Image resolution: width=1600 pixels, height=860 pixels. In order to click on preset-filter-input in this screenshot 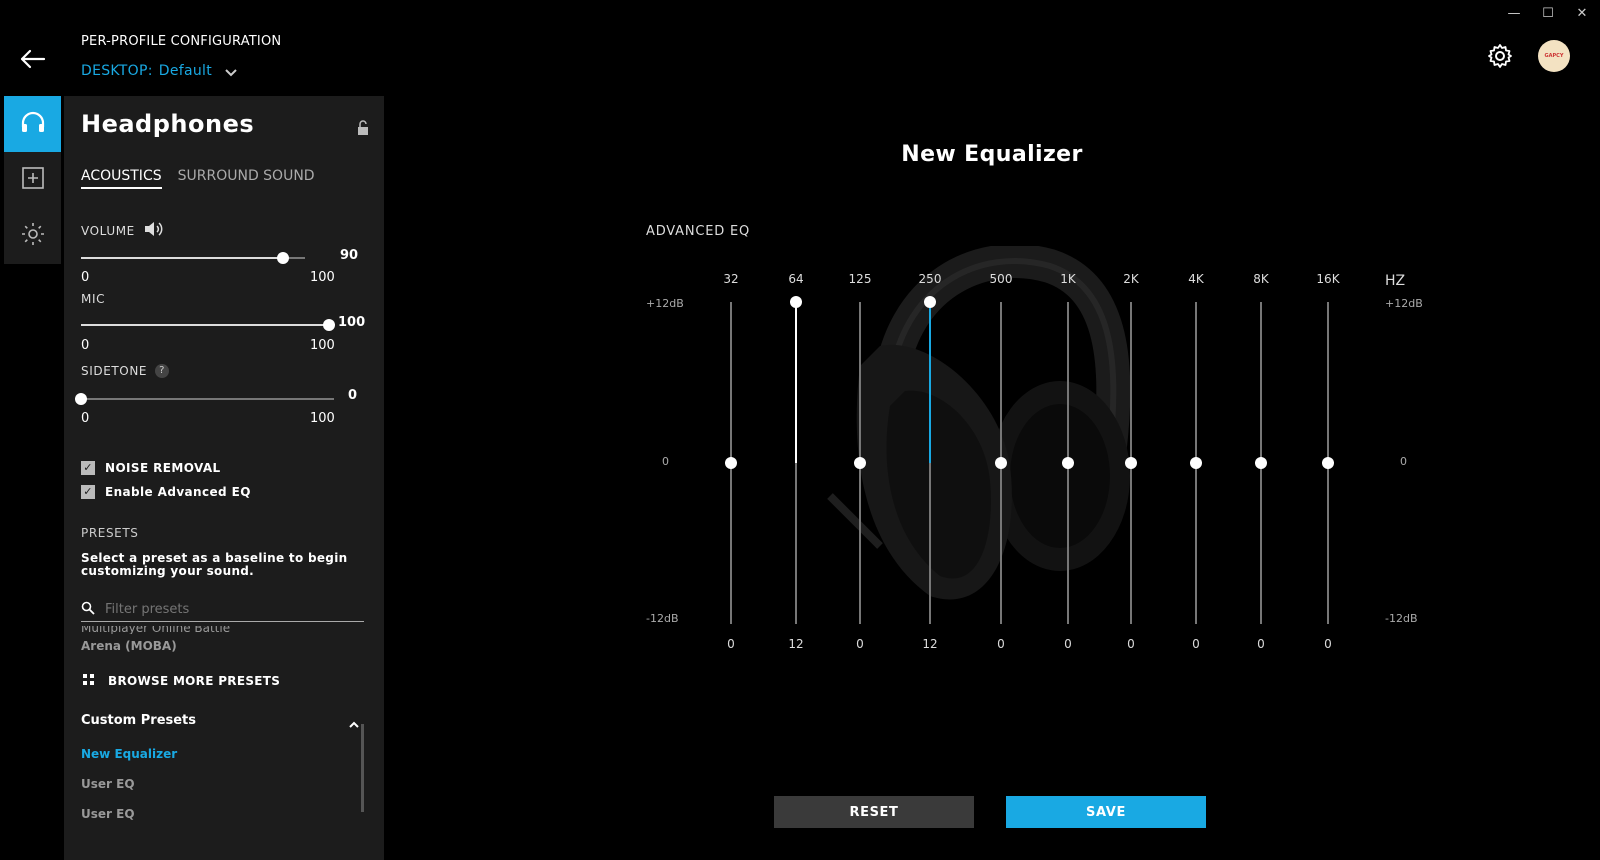, I will do `click(225, 609)`.